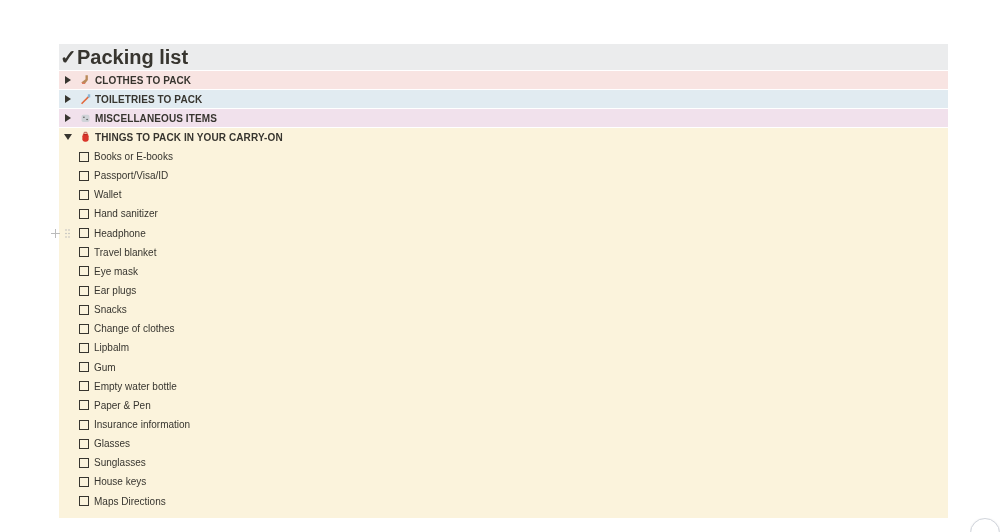 This screenshot has height=532, width=1005. Describe the element at coordinates (85, 118) in the screenshot. I see `dice-icon` at that location.